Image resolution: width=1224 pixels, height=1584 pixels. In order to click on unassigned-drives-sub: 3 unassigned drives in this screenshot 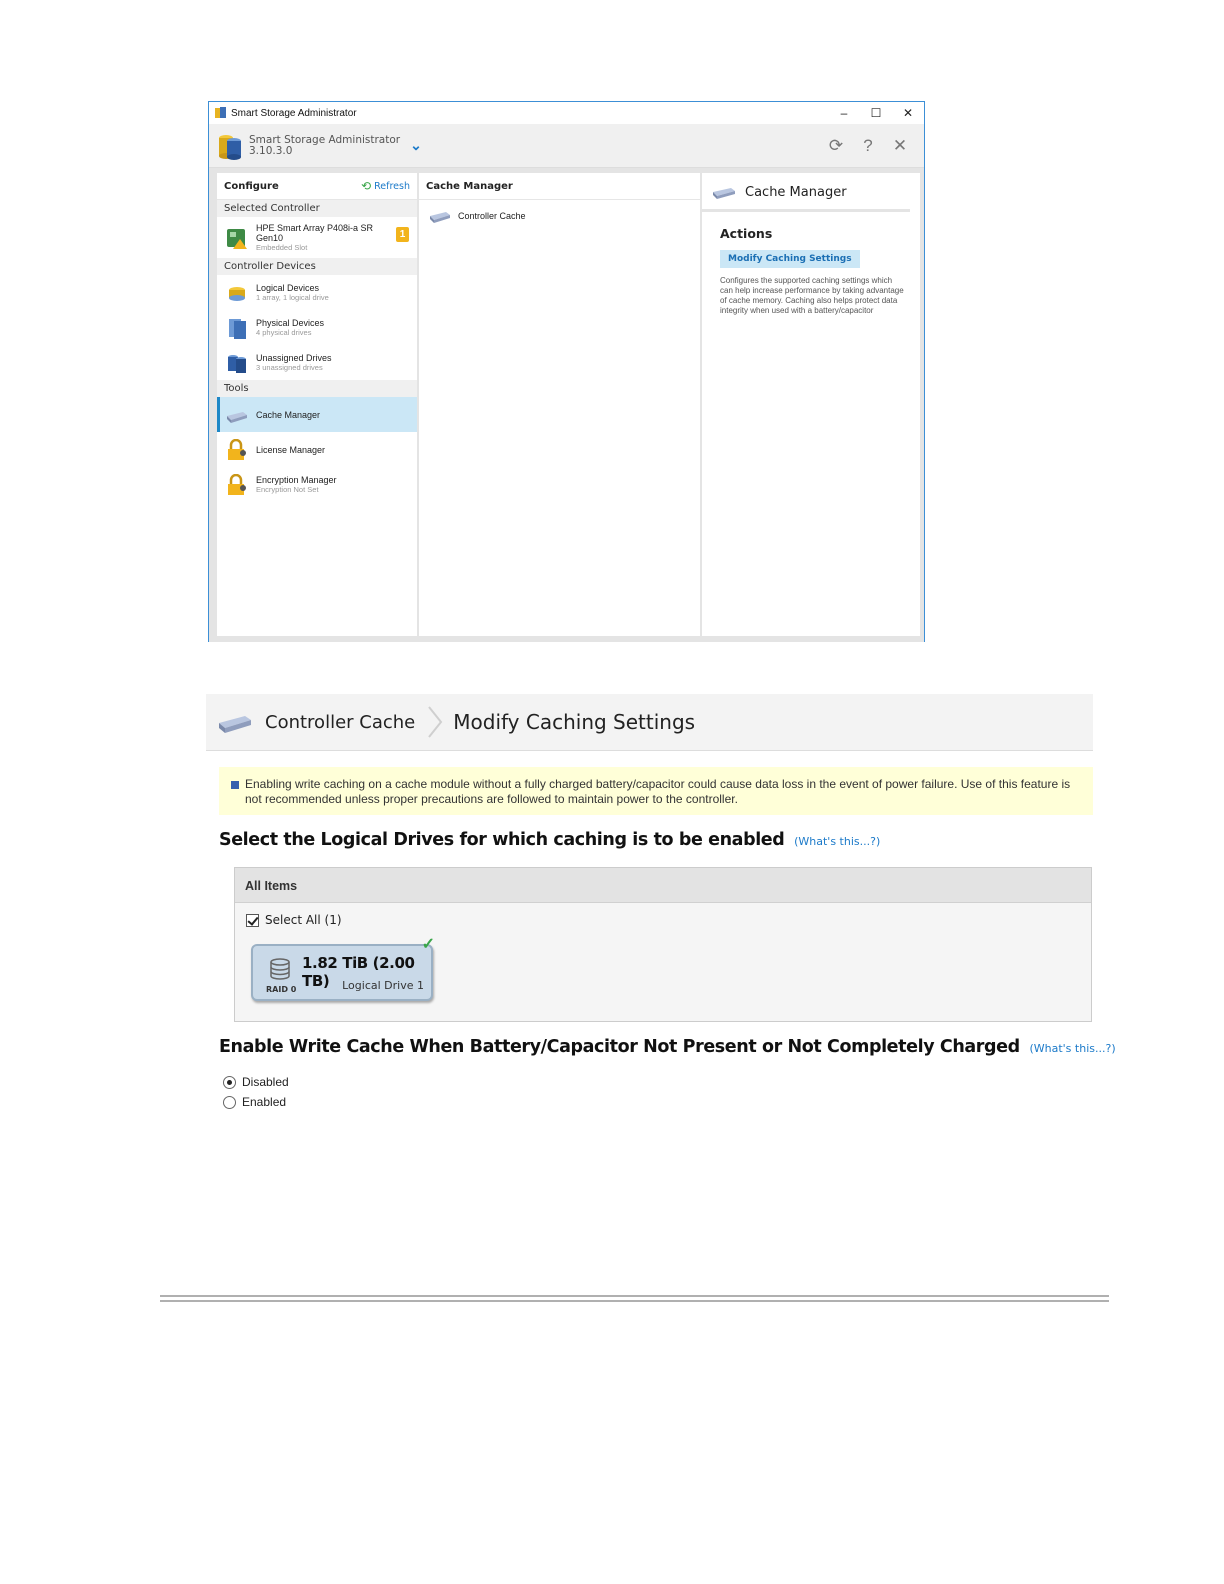, I will do `click(289, 367)`.